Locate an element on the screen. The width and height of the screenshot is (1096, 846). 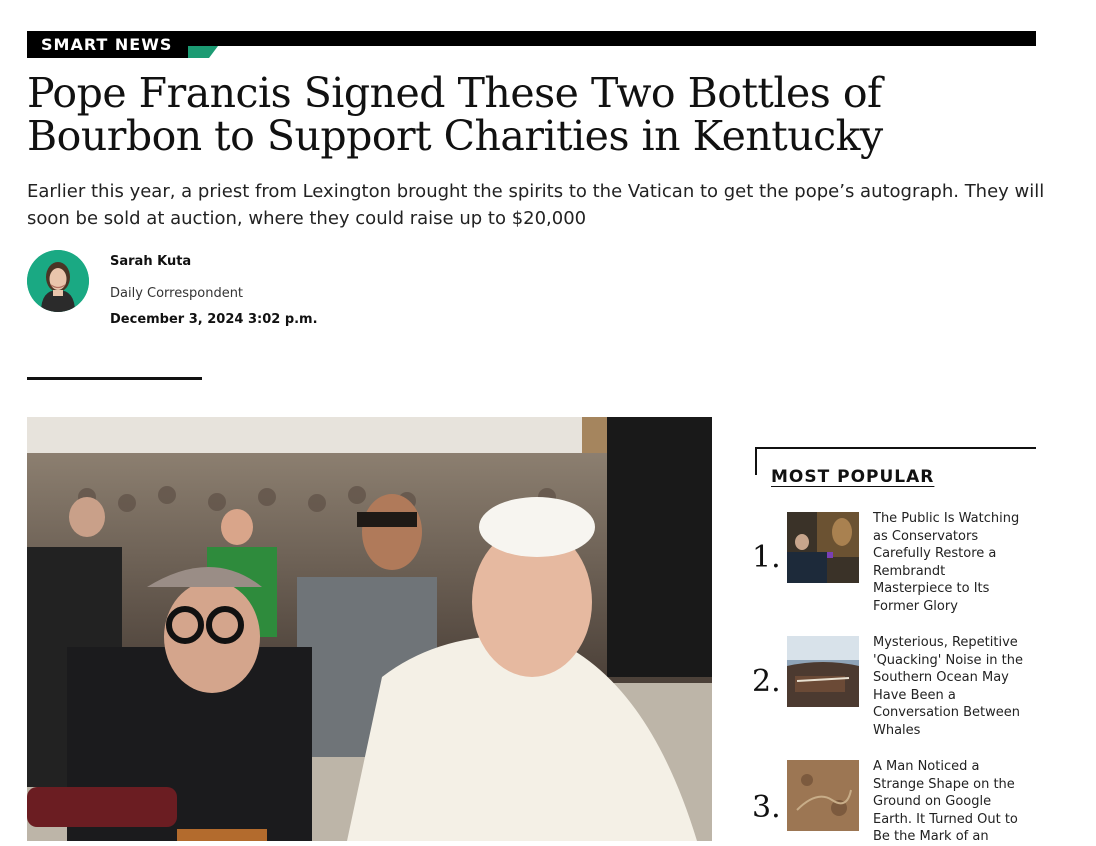
rank-number: 3. is located at coordinates (766, 807).